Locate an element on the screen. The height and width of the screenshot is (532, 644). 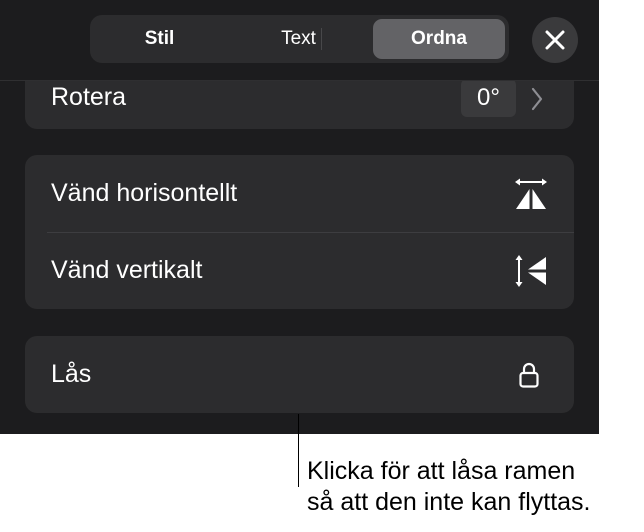
flip-vertical-icon is located at coordinates (531, 273).